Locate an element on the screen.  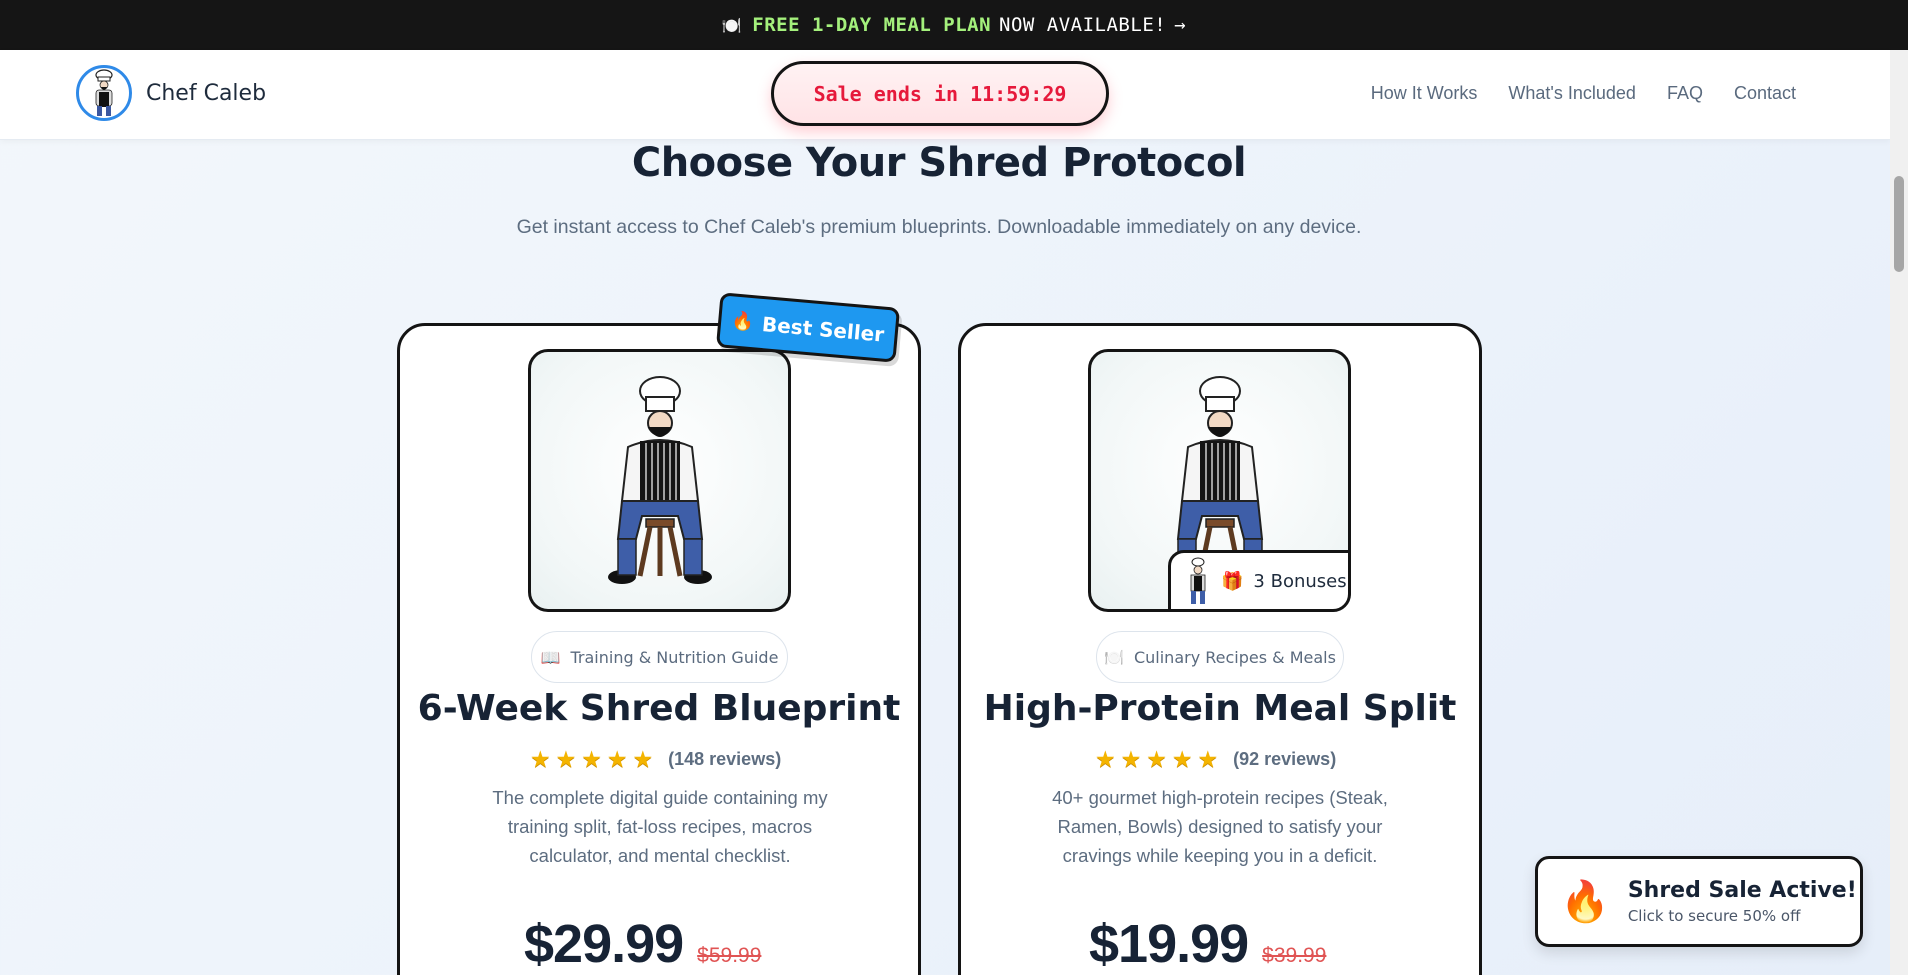
section-title: Choose Your Shred Protocol is located at coordinates (939, 163).